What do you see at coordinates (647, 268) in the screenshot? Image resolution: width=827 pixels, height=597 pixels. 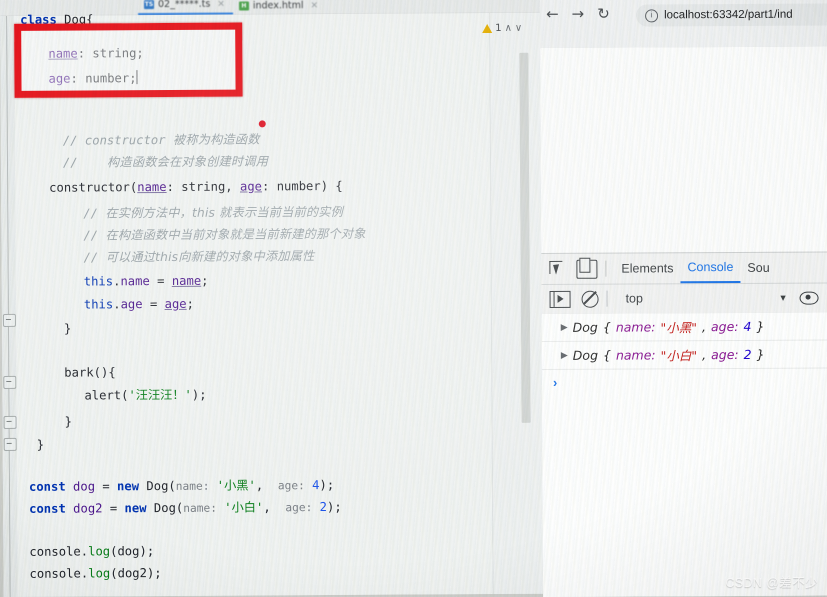 I see `tab-elements: Elements` at bounding box center [647, 268].